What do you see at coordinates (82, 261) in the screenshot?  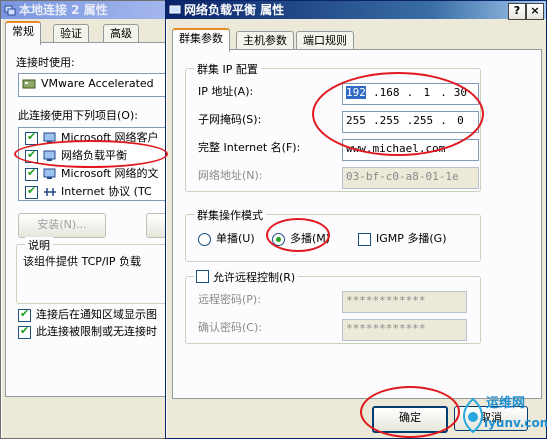 I see `description-text: 该组件提供 TCP/IP 负载` at bounding box center [82, 261].